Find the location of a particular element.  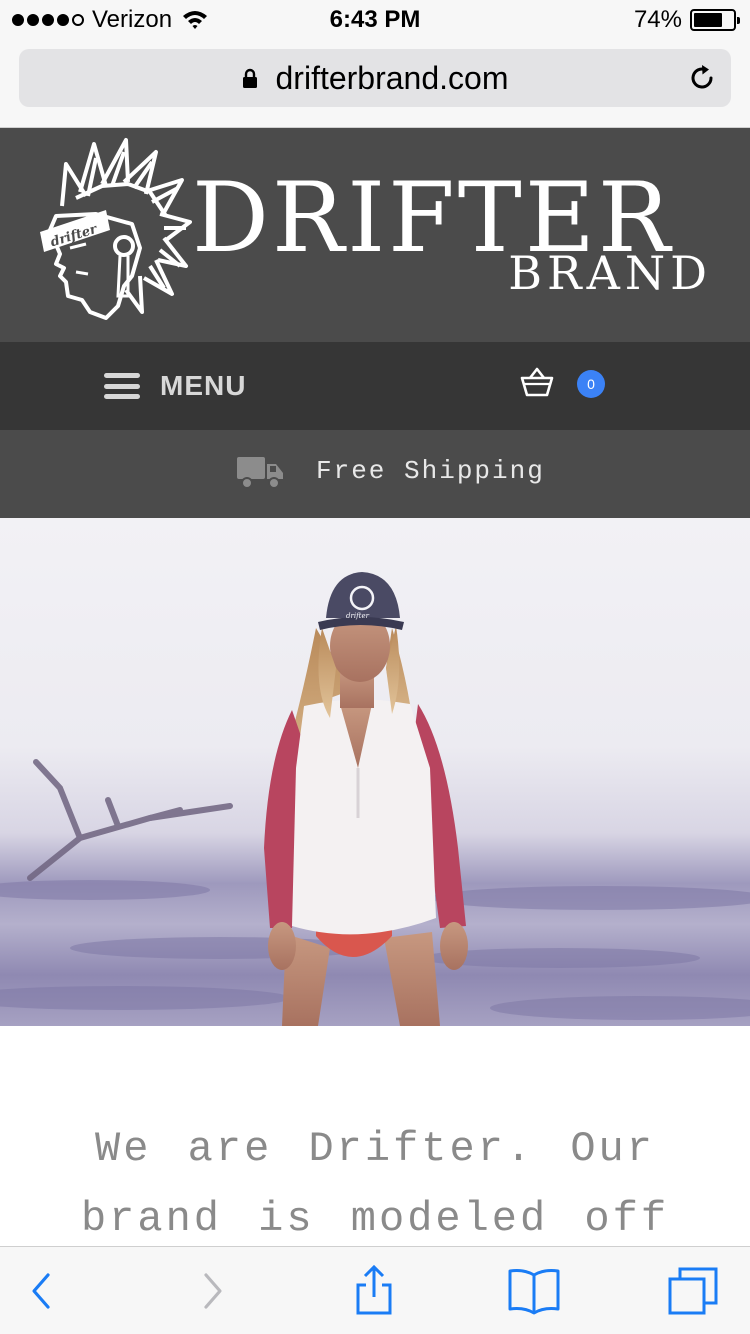

promo-bar: Free Shipping is located at coordinates (375, 474).